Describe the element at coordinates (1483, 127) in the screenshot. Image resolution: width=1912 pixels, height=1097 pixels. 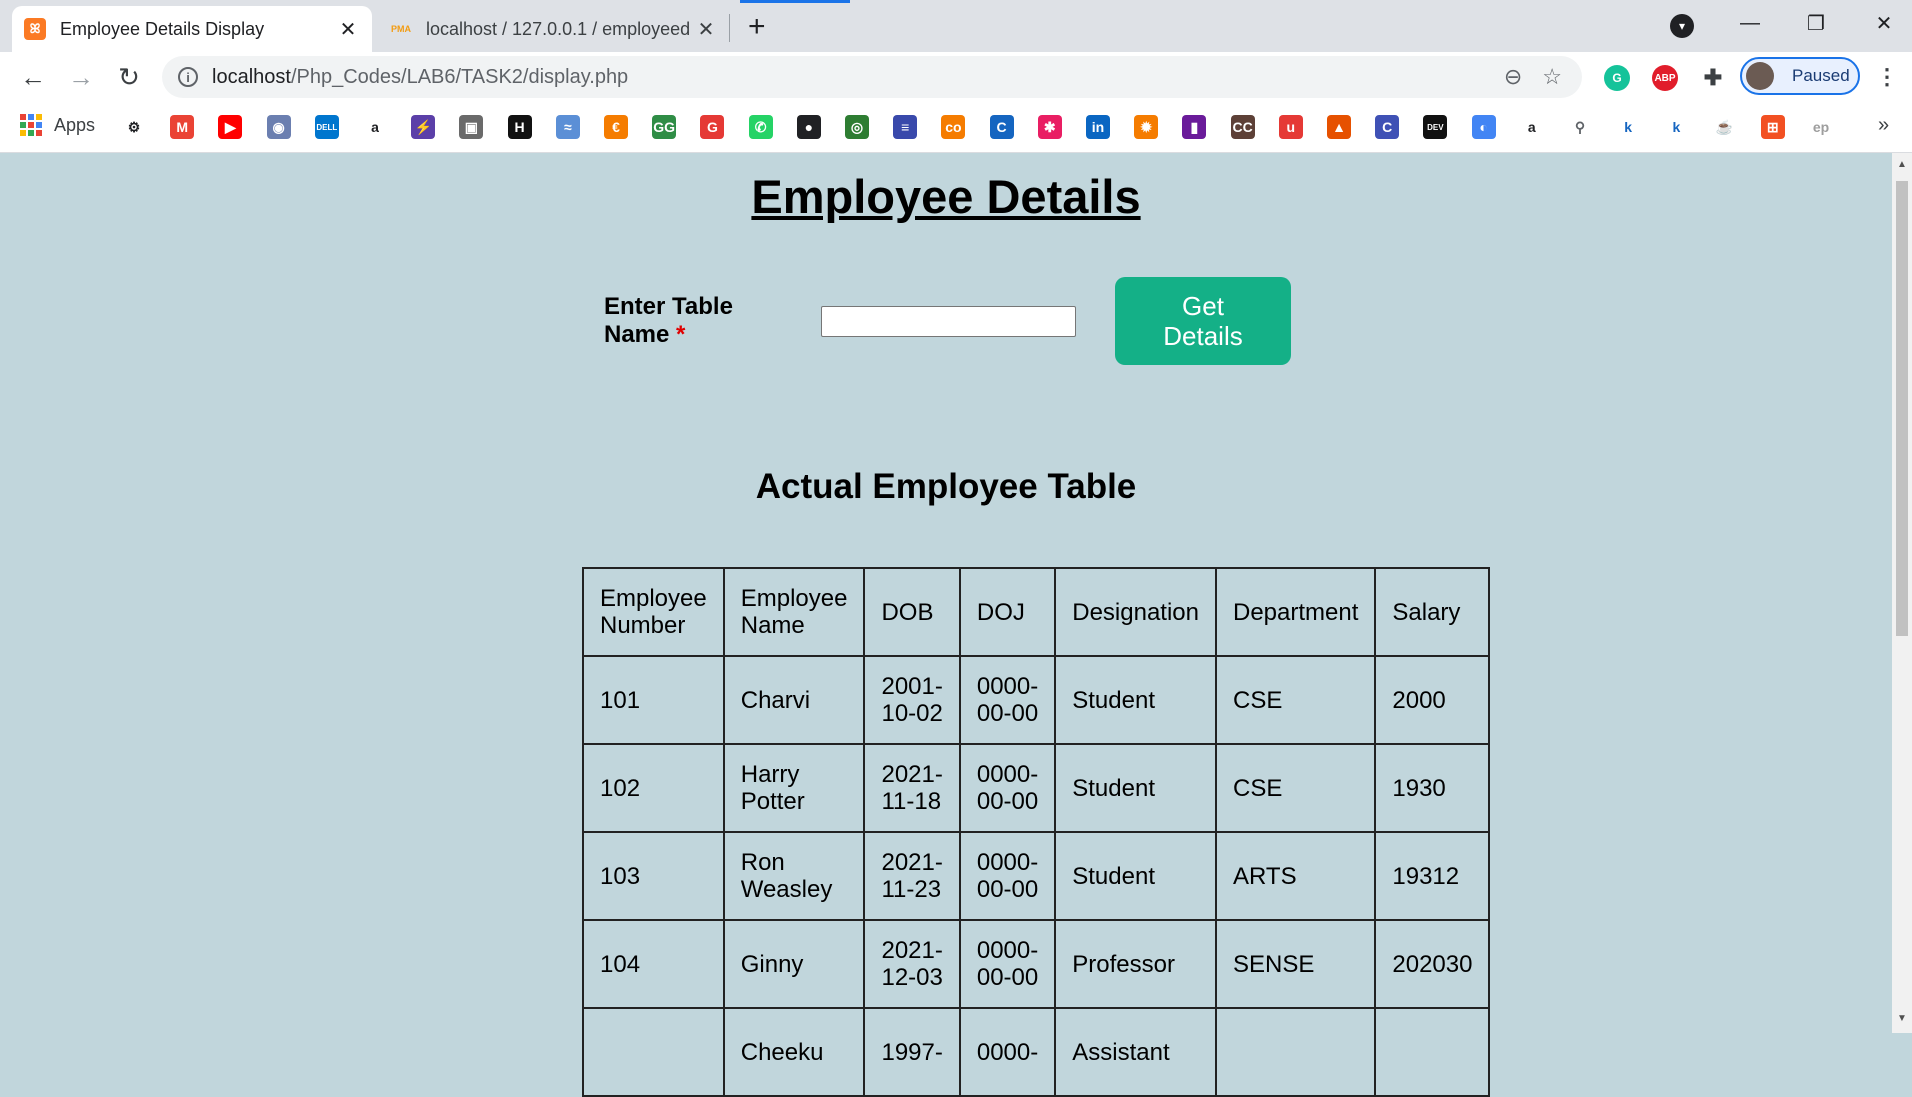
I see `chrome-web-icon: ◐` at that location.